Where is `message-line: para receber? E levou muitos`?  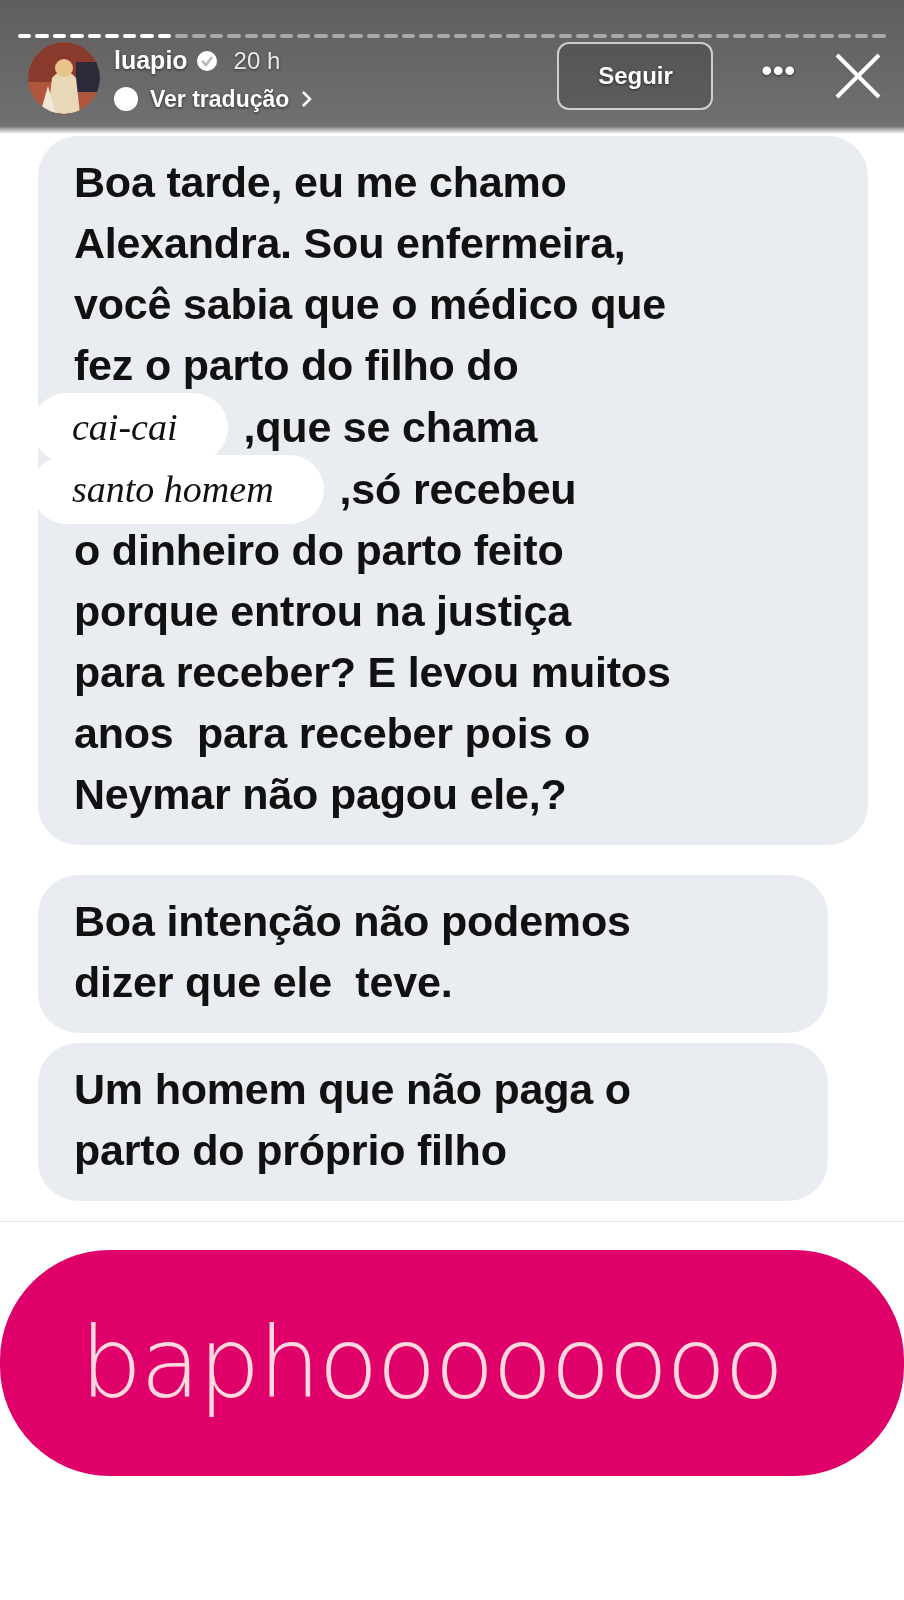 message-line: para receber? E levou muitos is located at coordinates (373, 672).